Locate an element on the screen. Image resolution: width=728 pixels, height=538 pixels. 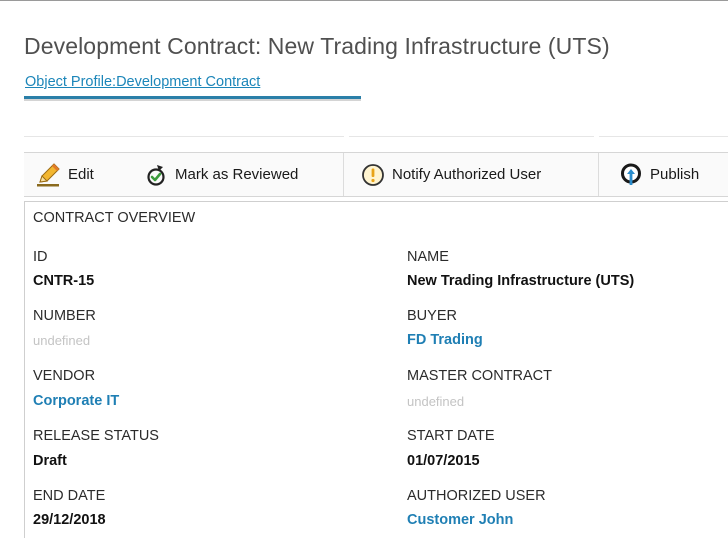
field-label-number: NUMBER is located at coordinates (64, 316).